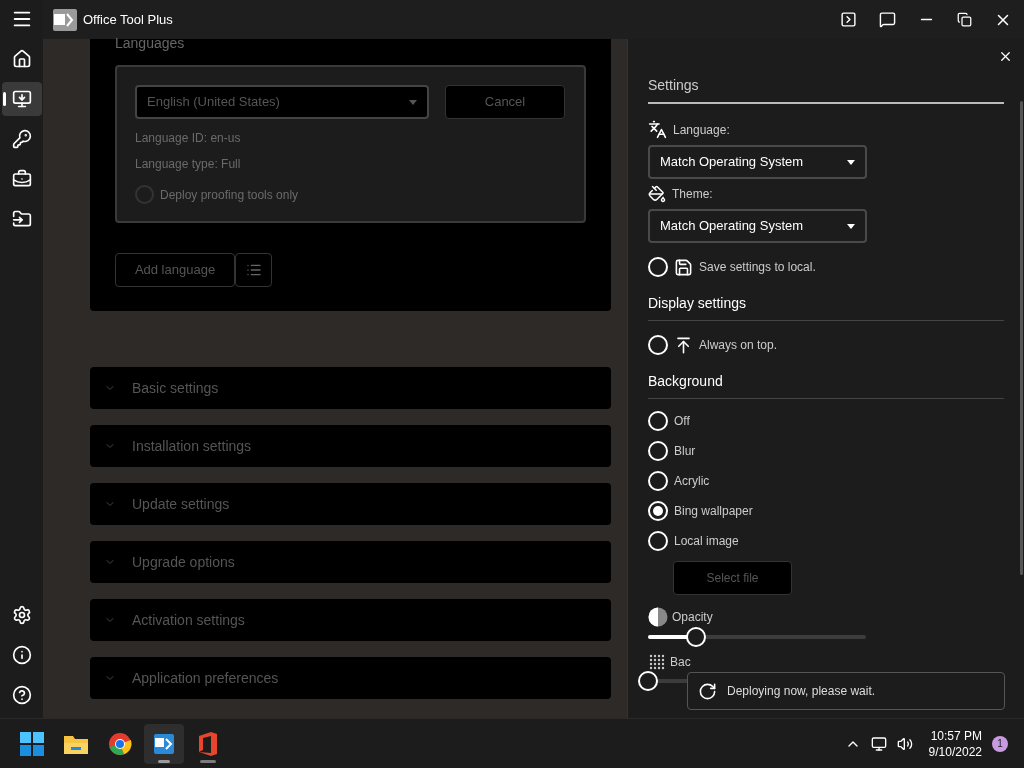  Describe the element at coordinates (144, 194) in the screenshot. I see `radio-button` at that location.